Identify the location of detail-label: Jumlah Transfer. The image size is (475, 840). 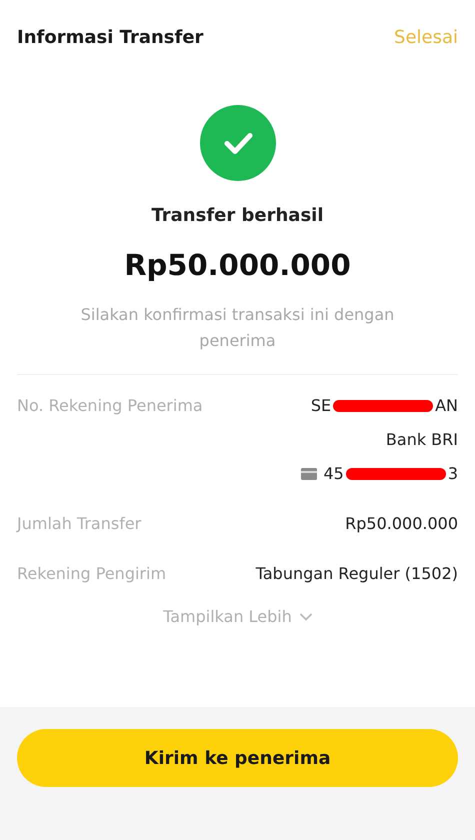
(79, 524).